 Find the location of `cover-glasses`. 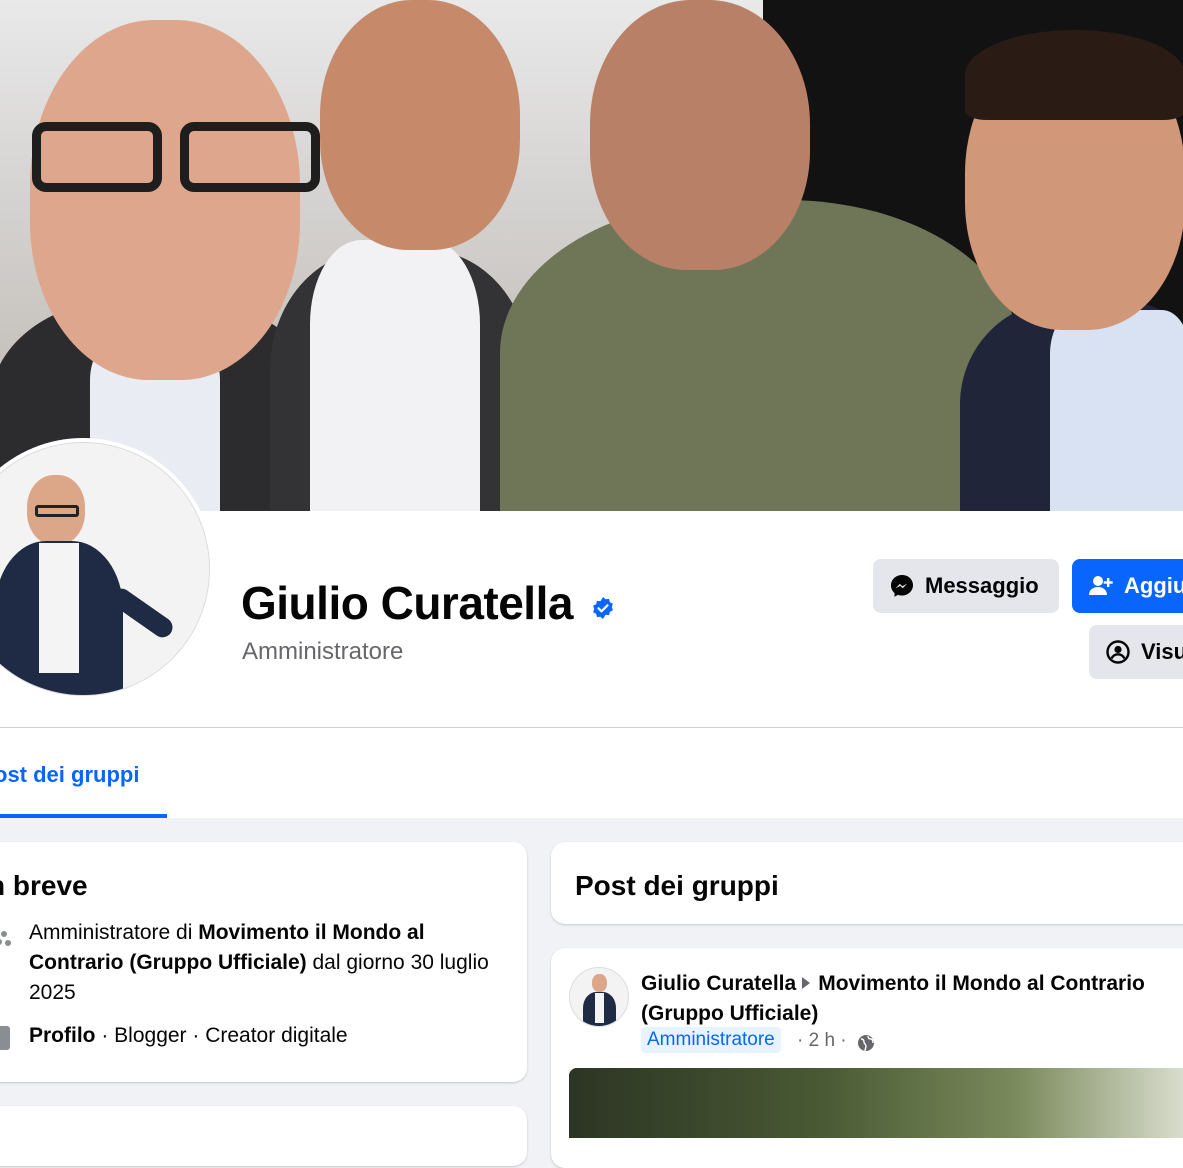

cover-glasses is located at coordinates (180, 159).